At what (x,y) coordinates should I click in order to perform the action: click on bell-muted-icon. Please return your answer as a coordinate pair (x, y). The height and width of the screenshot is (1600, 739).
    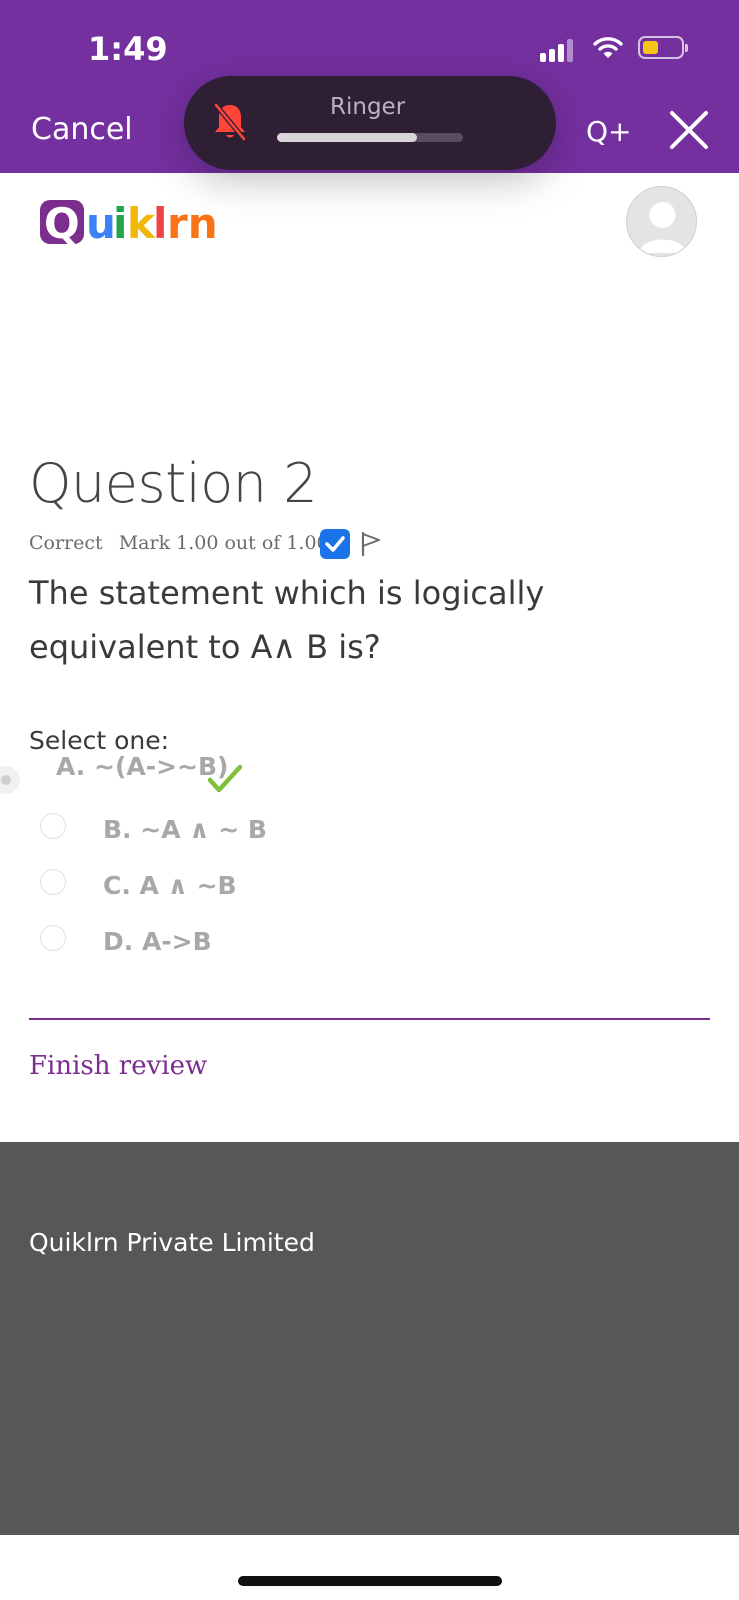
    Looking at the image, I should click on (230, 122).